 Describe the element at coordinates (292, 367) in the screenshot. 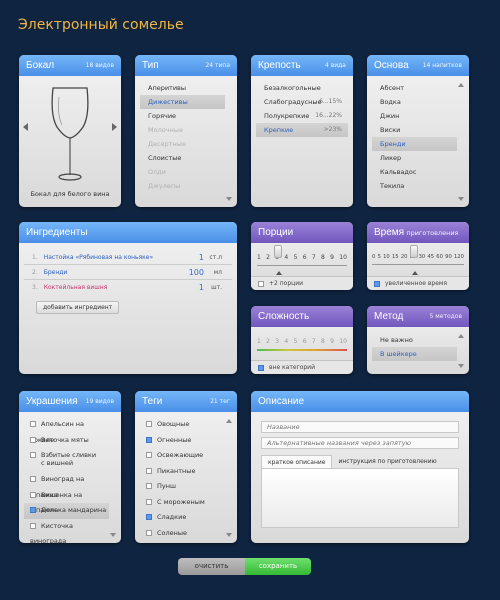

I see `complexity-footer-label: вне категорий` at that location.